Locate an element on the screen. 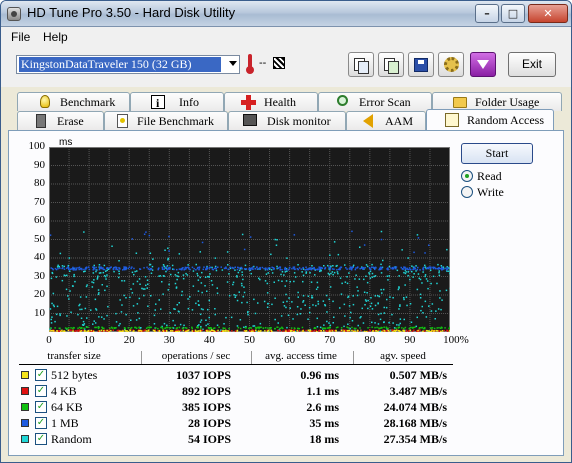 Image resolution: width=572 pixels, height=463 pixels. app-icon is located at coordinates (14, 14).